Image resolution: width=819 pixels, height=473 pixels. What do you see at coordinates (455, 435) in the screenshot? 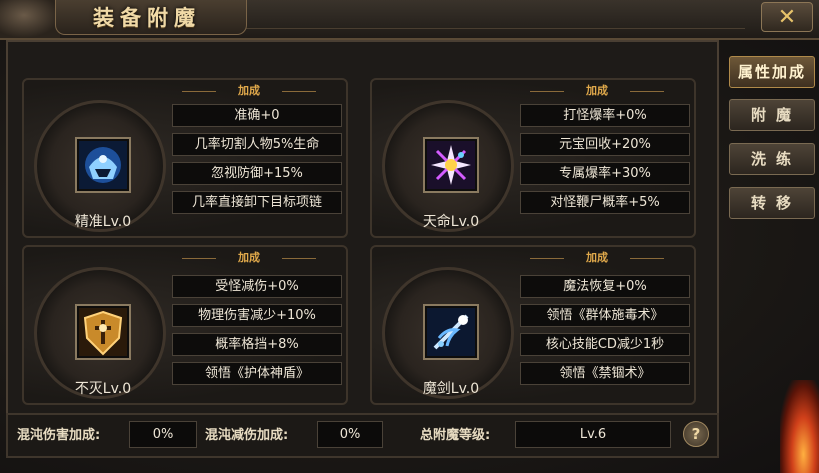
I see `total-level-label: 总附魔等级:` at bounding box center [455, 435].